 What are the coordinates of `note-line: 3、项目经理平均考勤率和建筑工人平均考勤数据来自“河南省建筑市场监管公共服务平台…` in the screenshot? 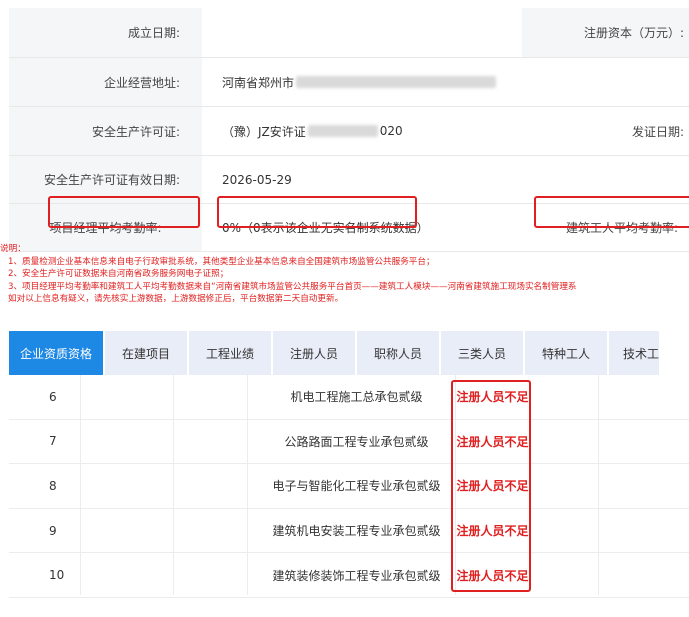 It's located at (292, 286).